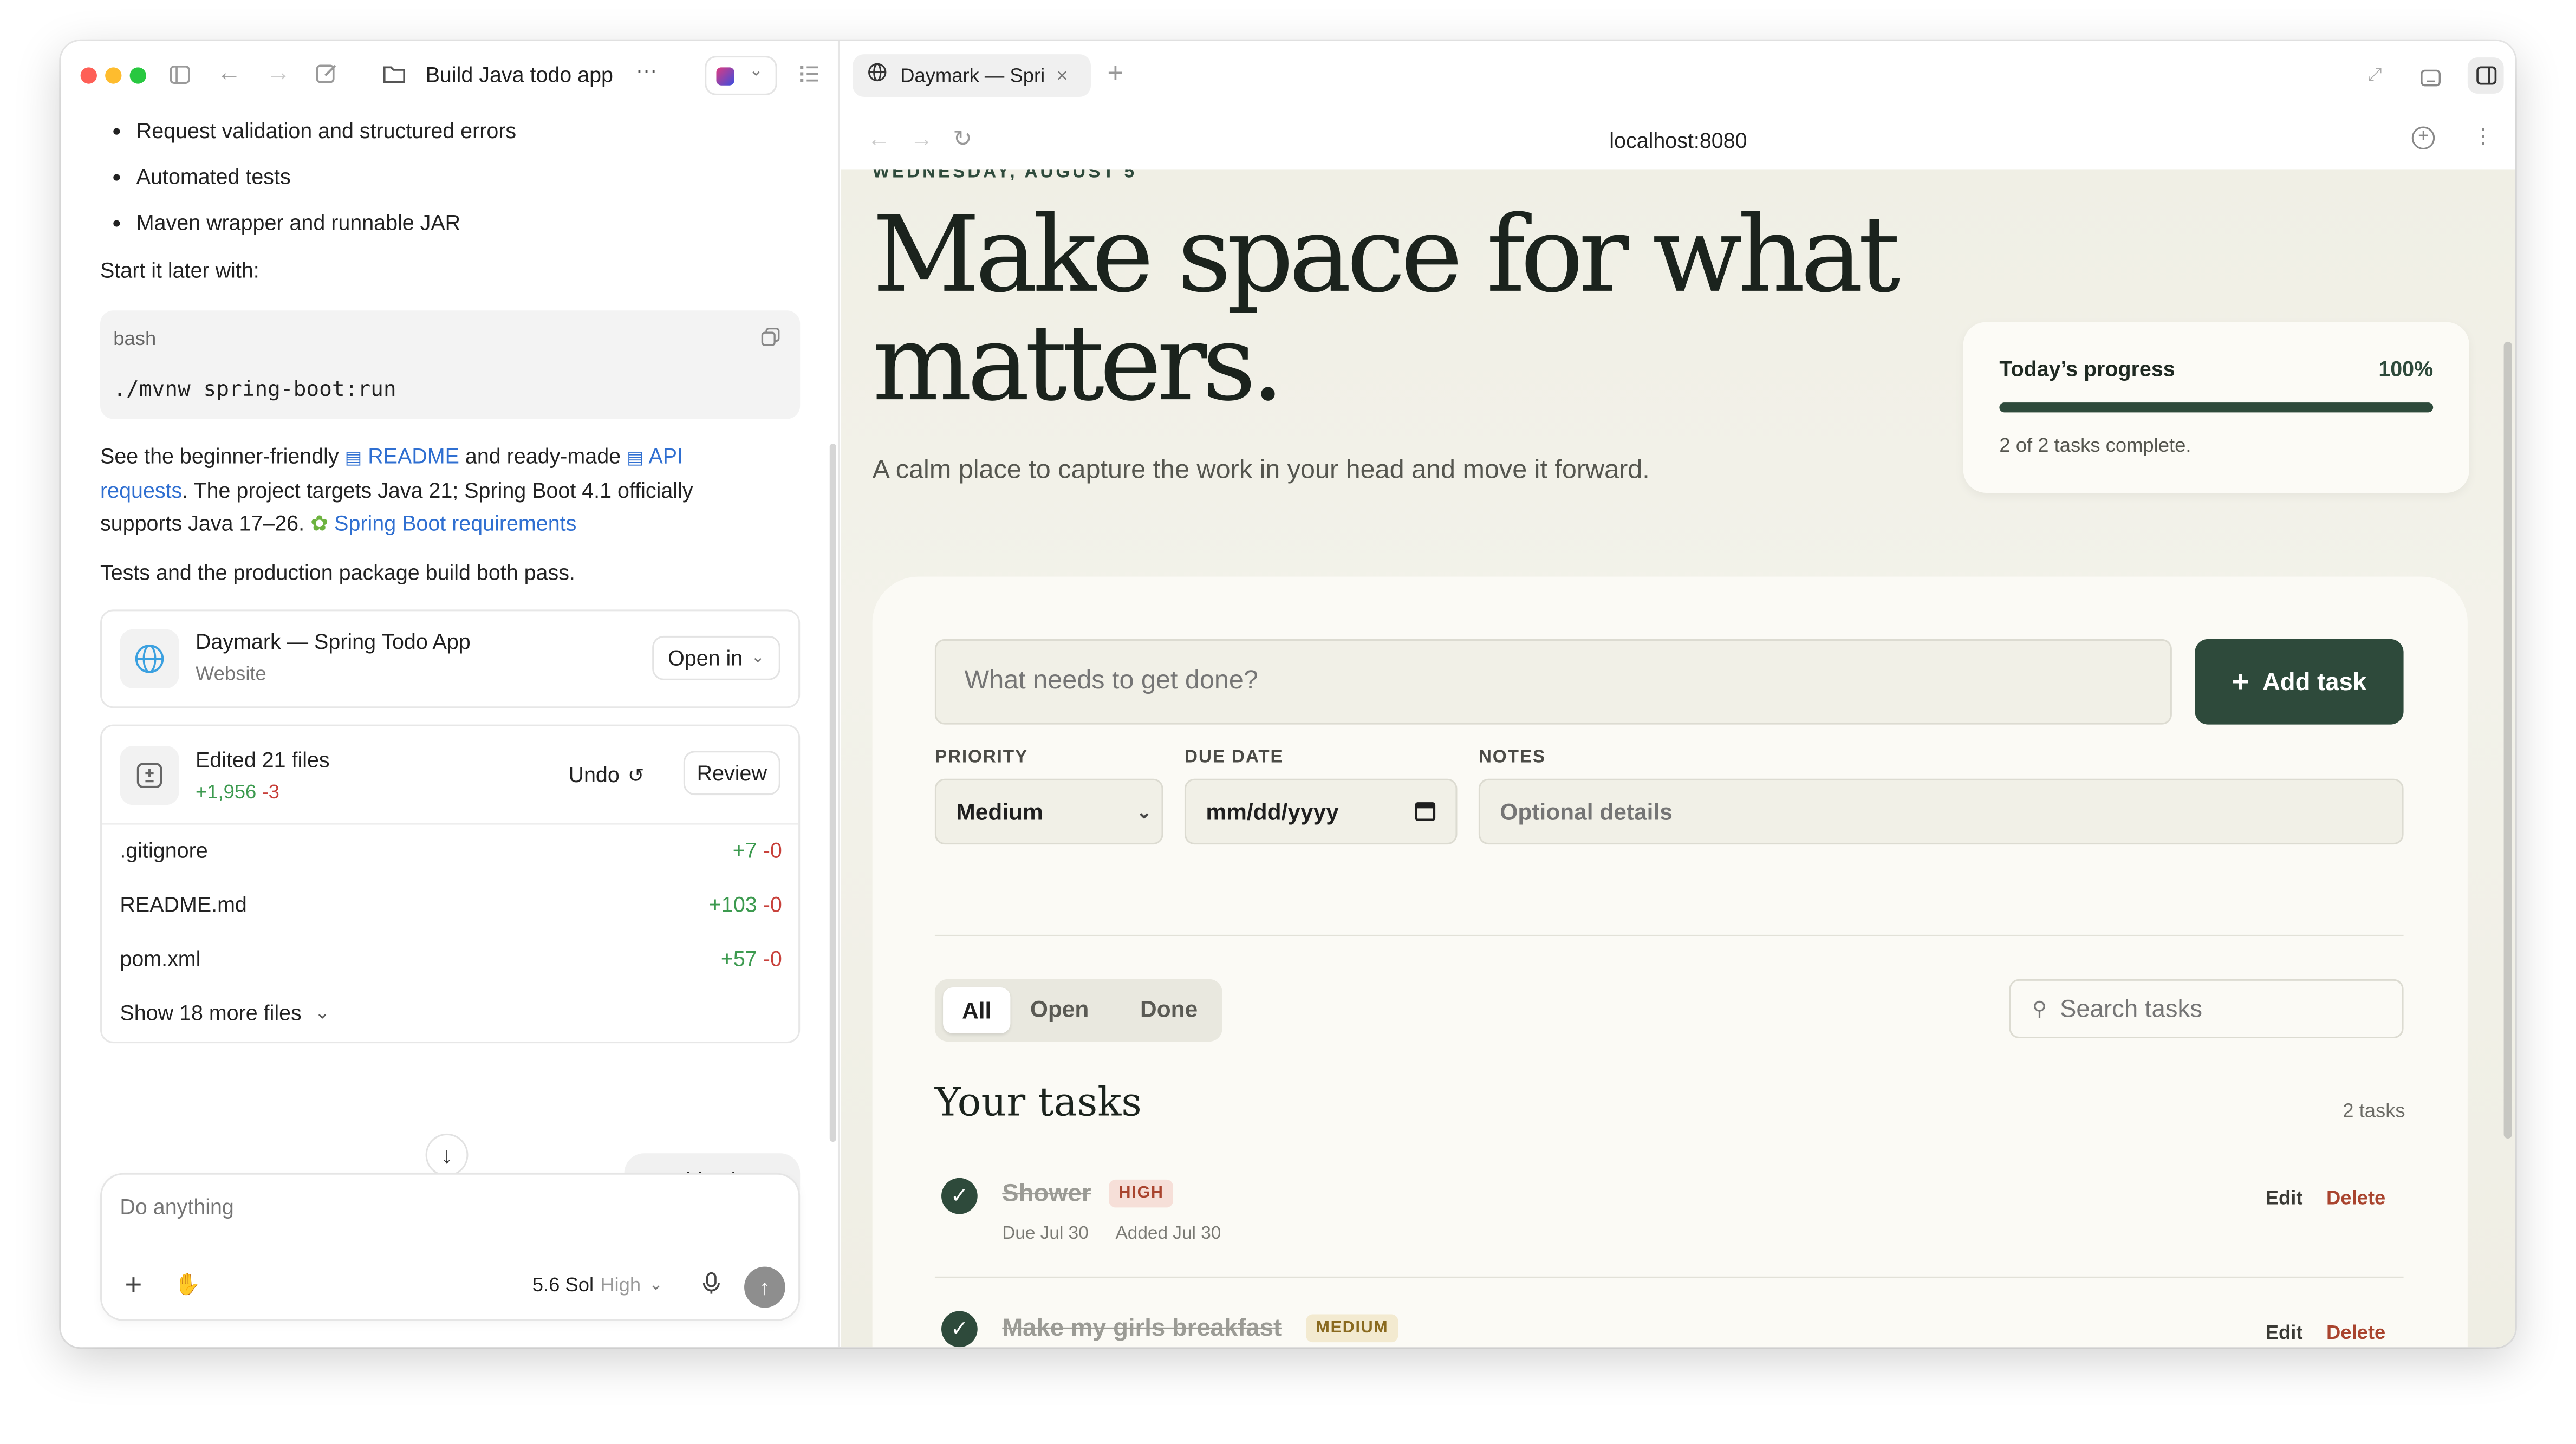 The width and height of the screenshot is (2576, 1444). What do you see at coordinates (636, 776) in the screenshot?
I see `undo-icon: ↺` at bounding box center [636, 776].